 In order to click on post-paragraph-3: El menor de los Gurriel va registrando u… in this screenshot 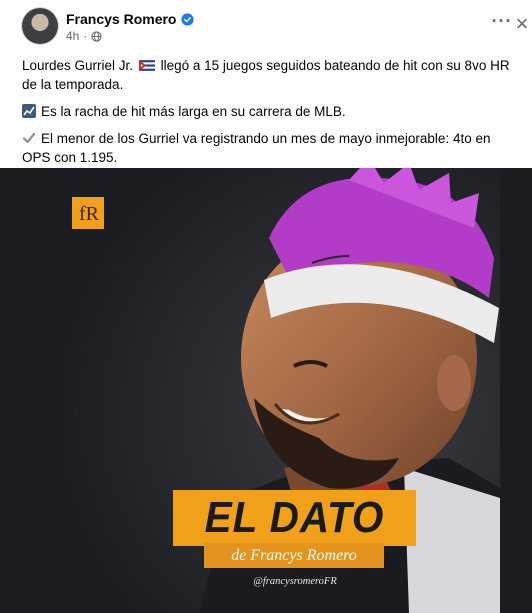, I will do `click(272, 148)`.